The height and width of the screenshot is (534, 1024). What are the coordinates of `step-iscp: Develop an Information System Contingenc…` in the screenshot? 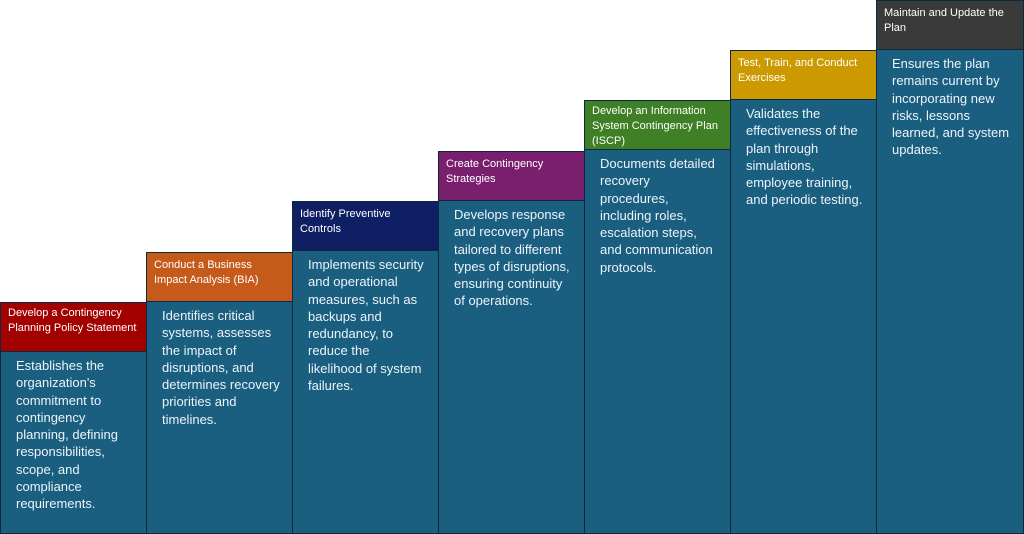 It's located at (658, 317).